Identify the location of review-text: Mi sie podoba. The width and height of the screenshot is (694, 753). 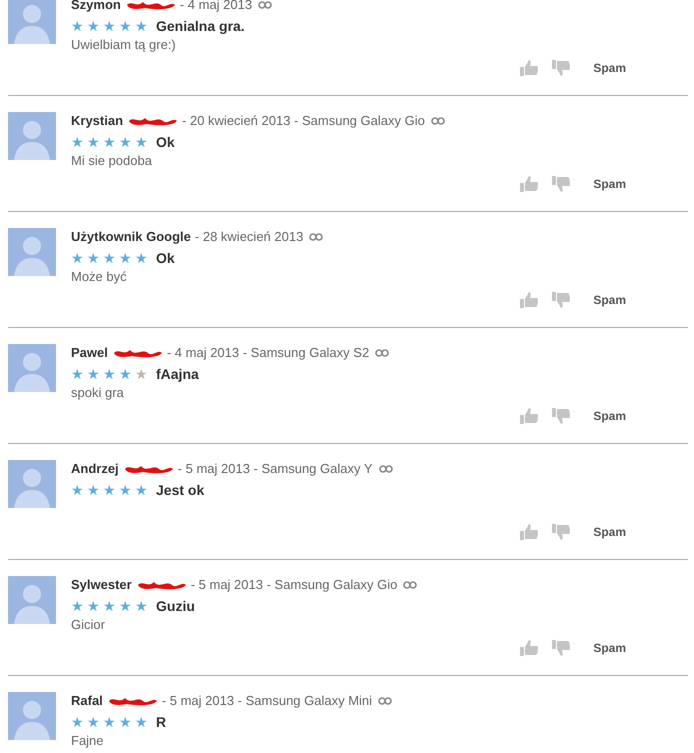
(111, 161).